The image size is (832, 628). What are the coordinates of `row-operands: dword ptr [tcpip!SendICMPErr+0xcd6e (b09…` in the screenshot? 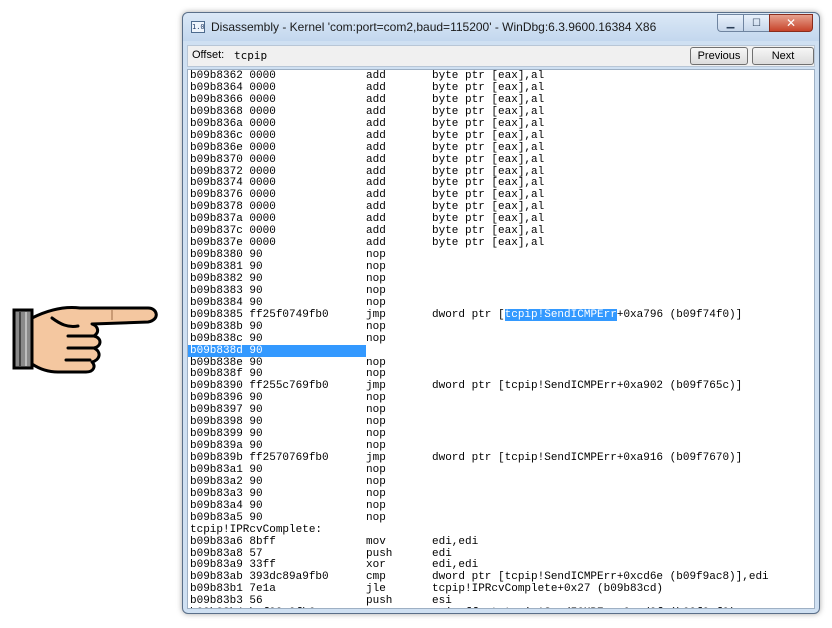 It's located at (600, 577).